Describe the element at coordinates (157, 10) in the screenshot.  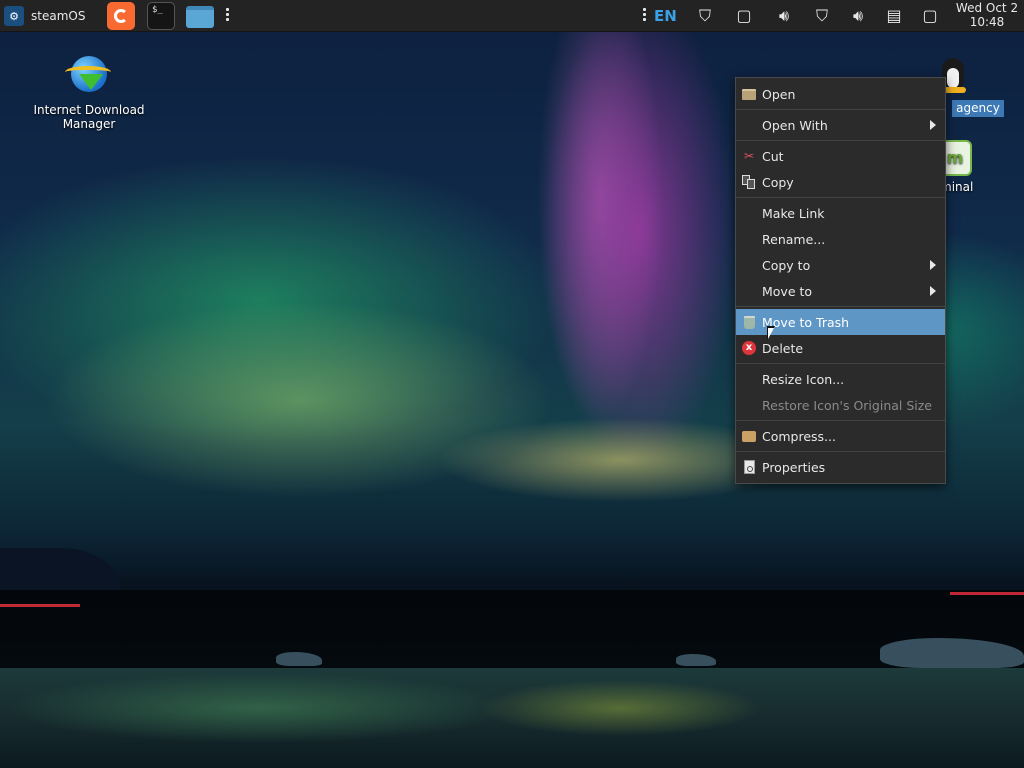
I see `terminal-icon: $_` at that location.